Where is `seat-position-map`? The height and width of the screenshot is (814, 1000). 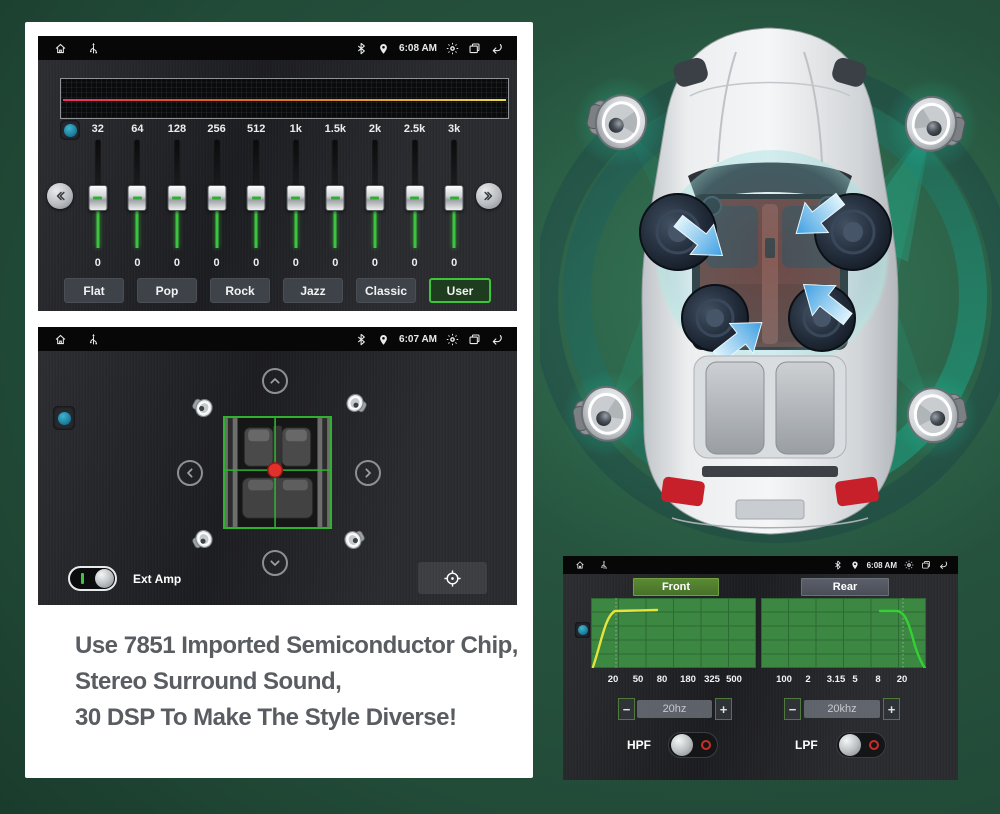 seat-position-map is located at coordinates (277, 472).